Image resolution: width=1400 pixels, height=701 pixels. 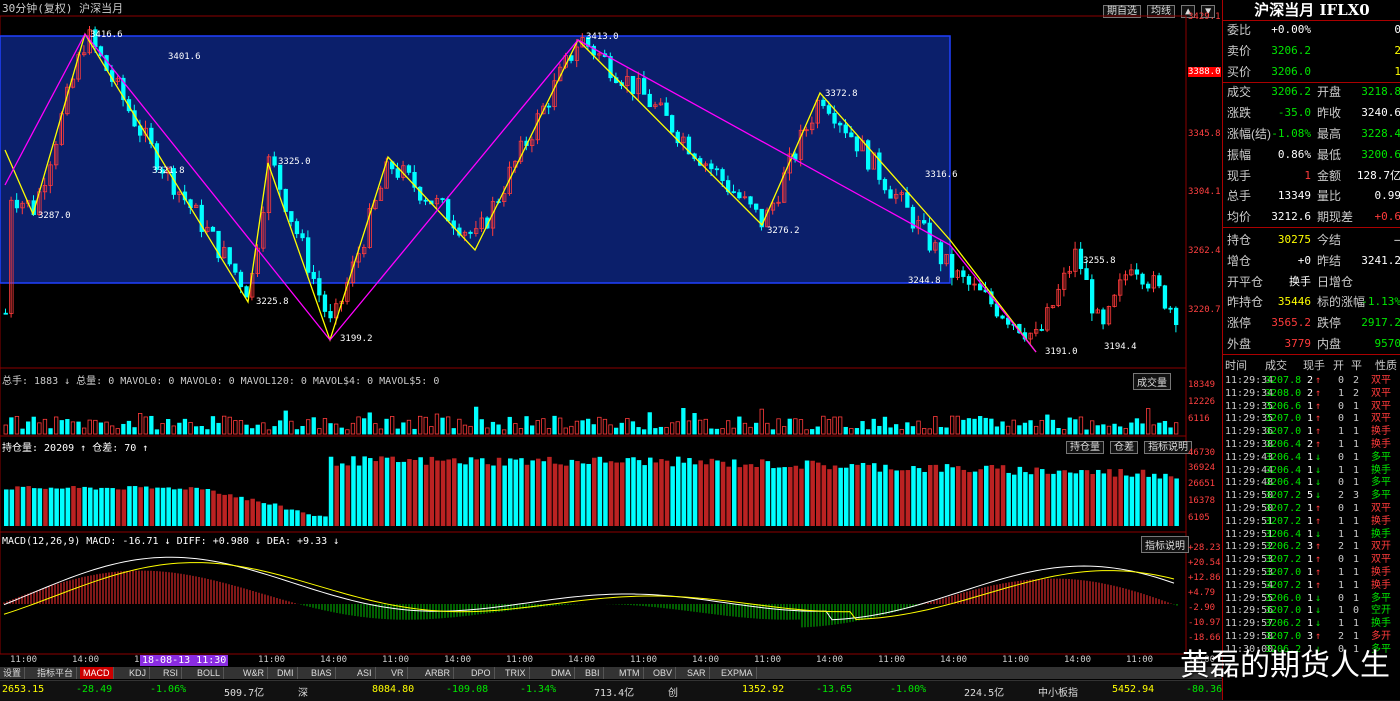 I want to click on quote-row: 涨幅(结)-1.08%最高3228.4, so click(x=1312, y=134).